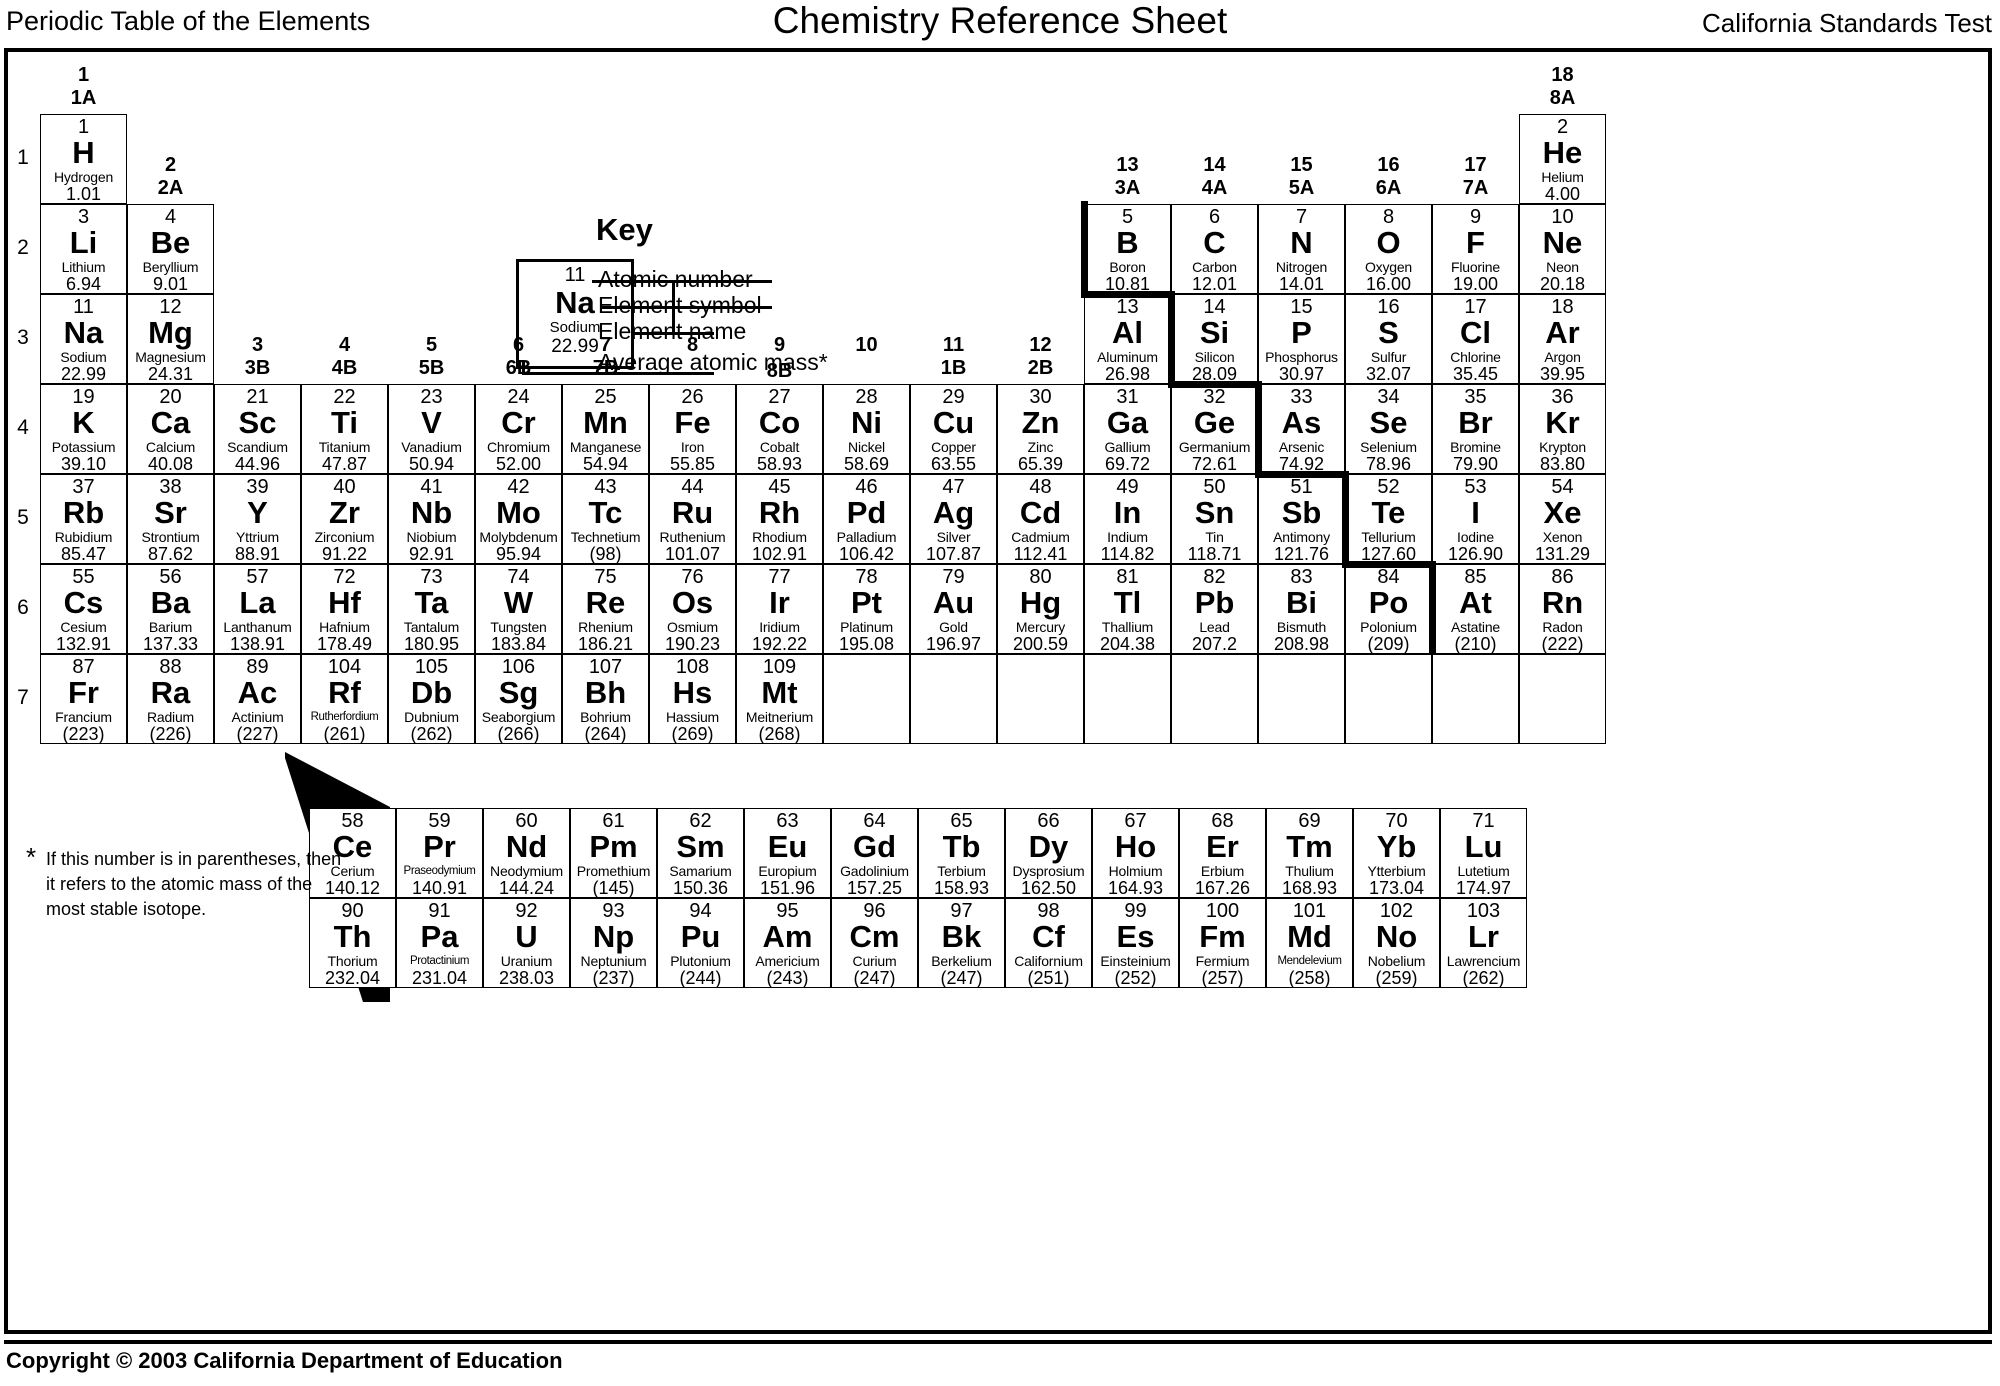 The height and width of the screenshot is (1386, 2000). What do you see at coordinates (713, 362) in the screenshot?
I see `key-label-average-mass: Average atomic mass*` at bounding box center [713, 362].